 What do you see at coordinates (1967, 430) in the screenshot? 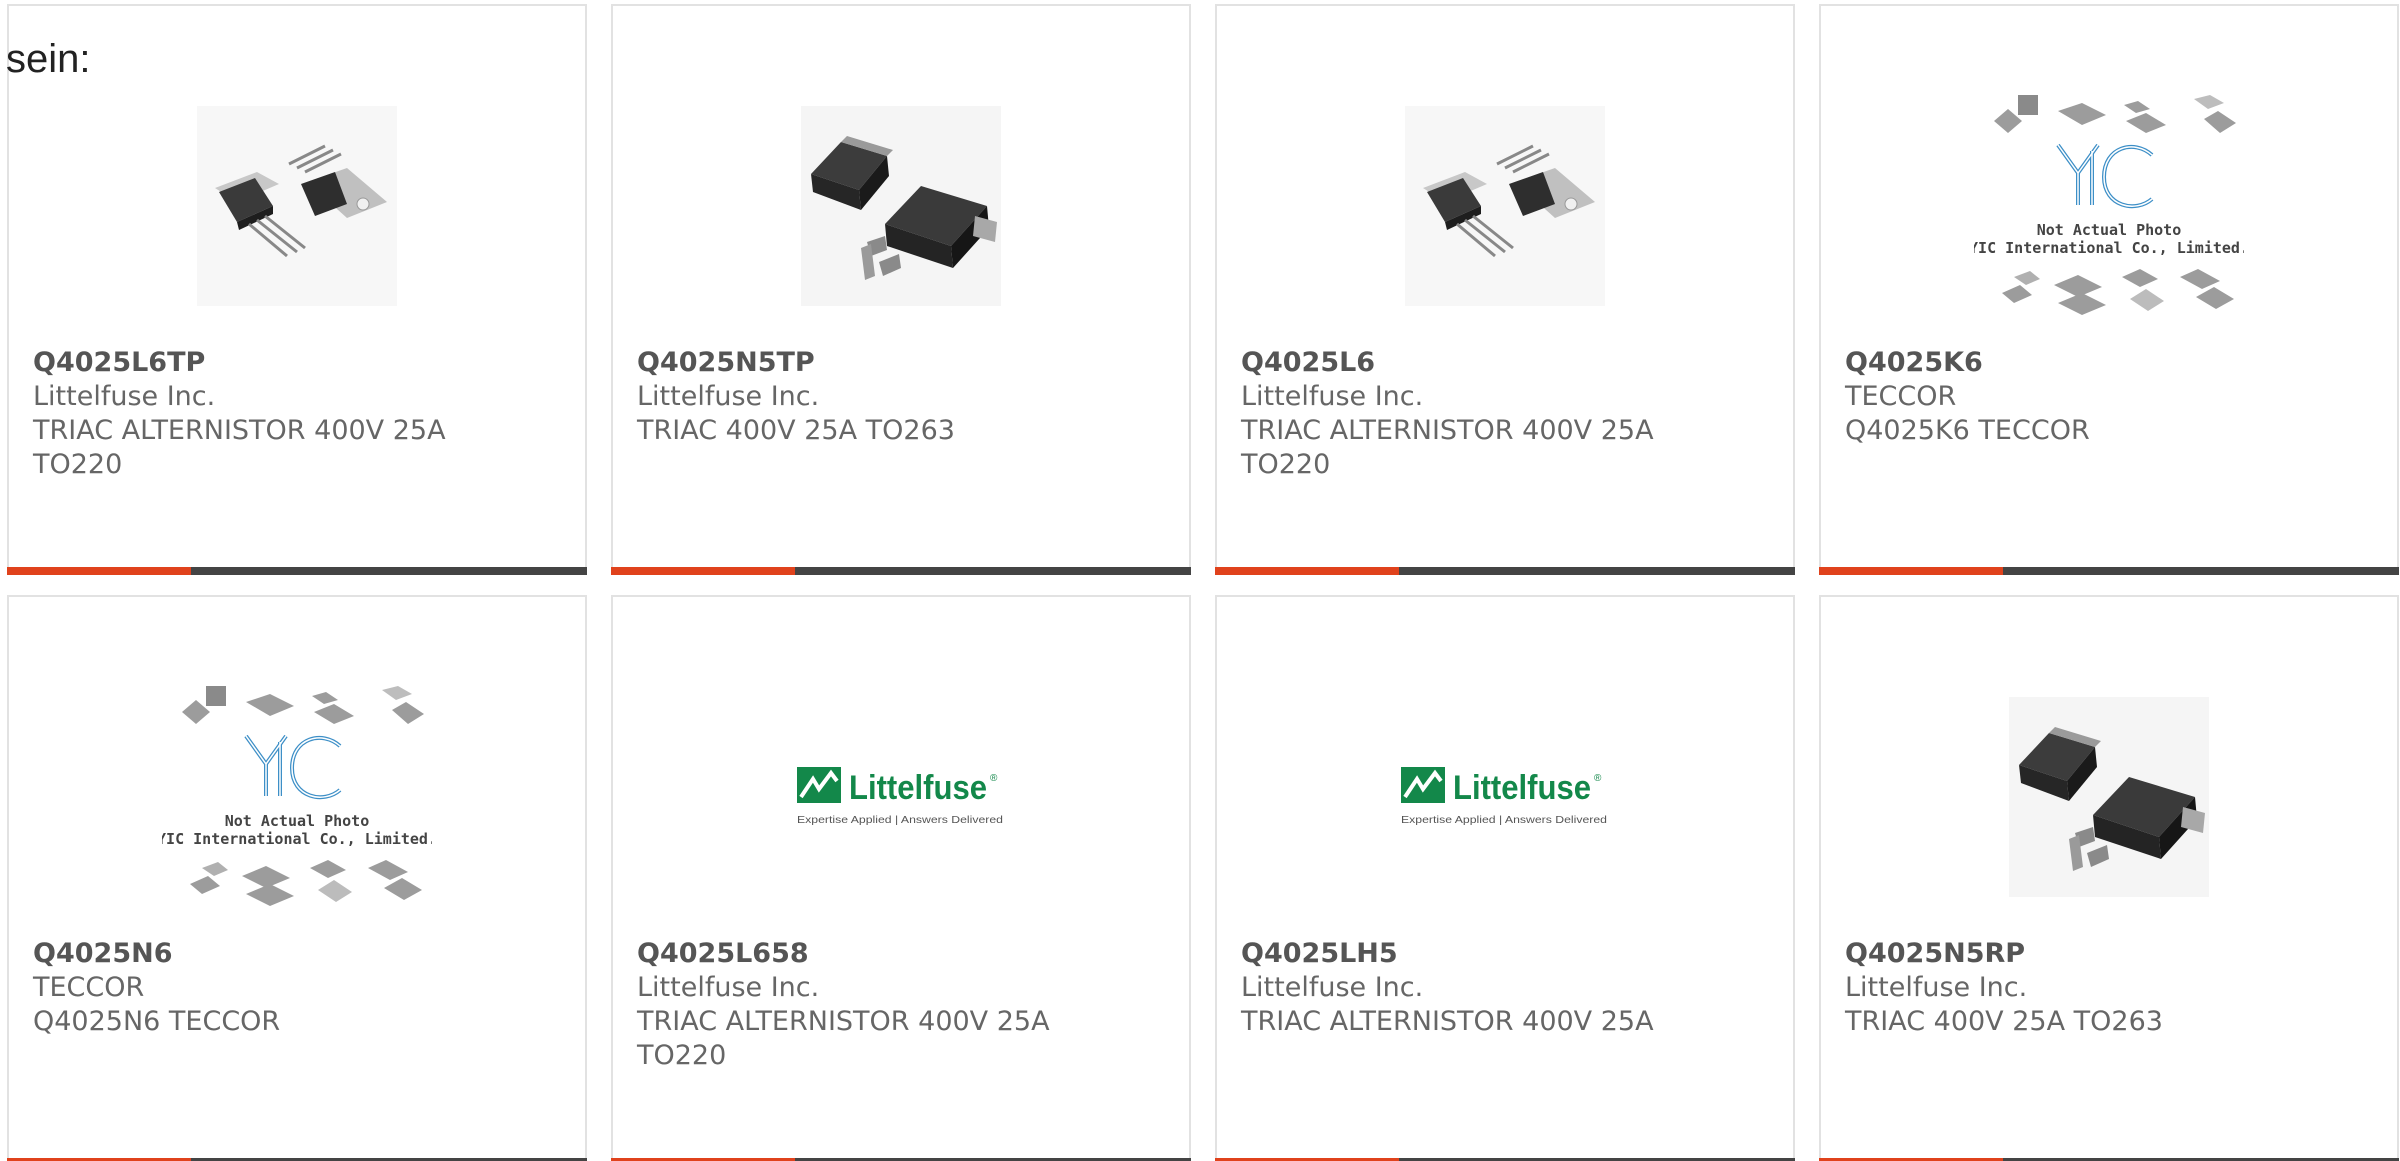
I see `product-description: Q4025K6 TECCOR` at bounding box center [1967, 430].